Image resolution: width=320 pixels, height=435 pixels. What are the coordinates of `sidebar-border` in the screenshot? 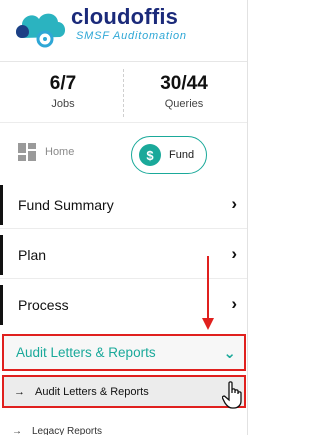 It's located at (247, 217).